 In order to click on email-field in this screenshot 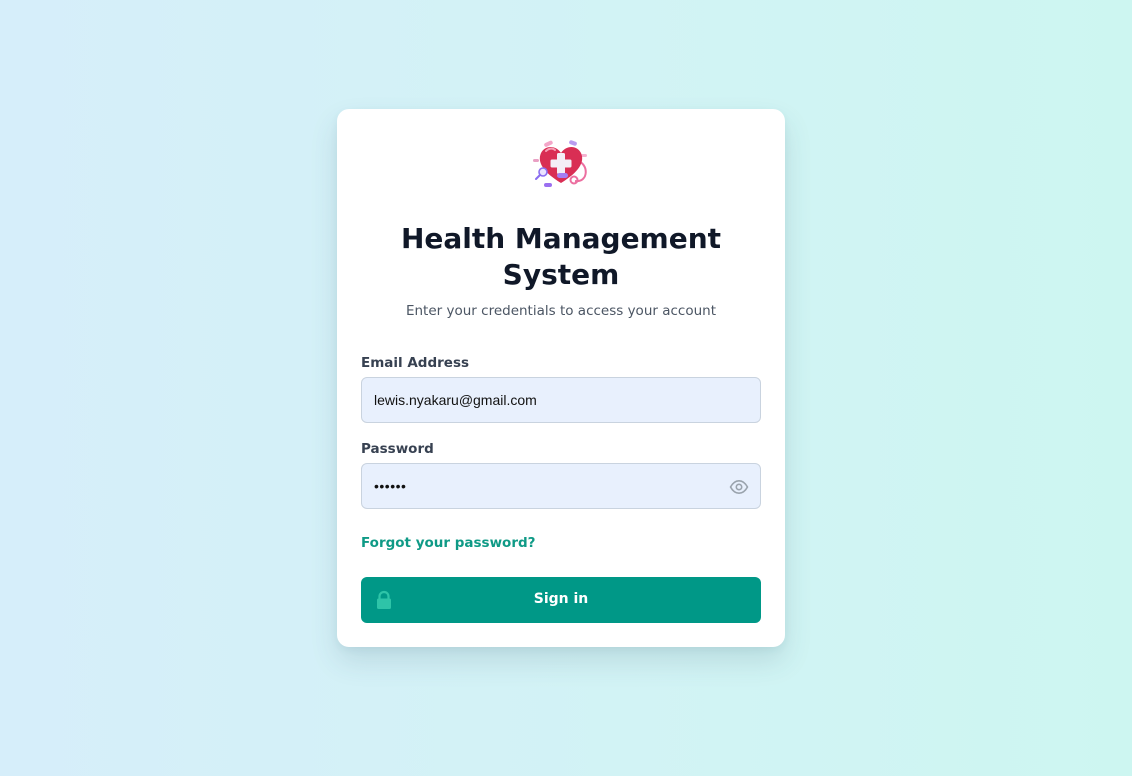, I will do `click(561, 400)`.